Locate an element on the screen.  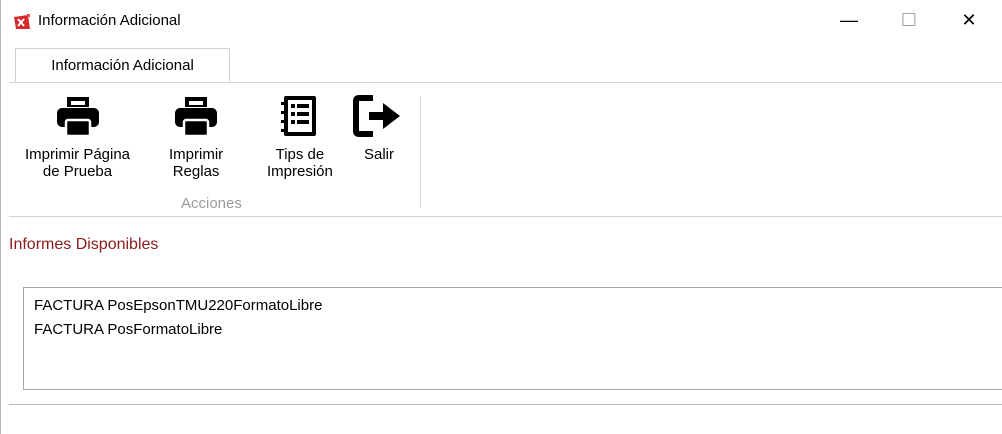
notes-list-icon is located at coordinates (298, 116).